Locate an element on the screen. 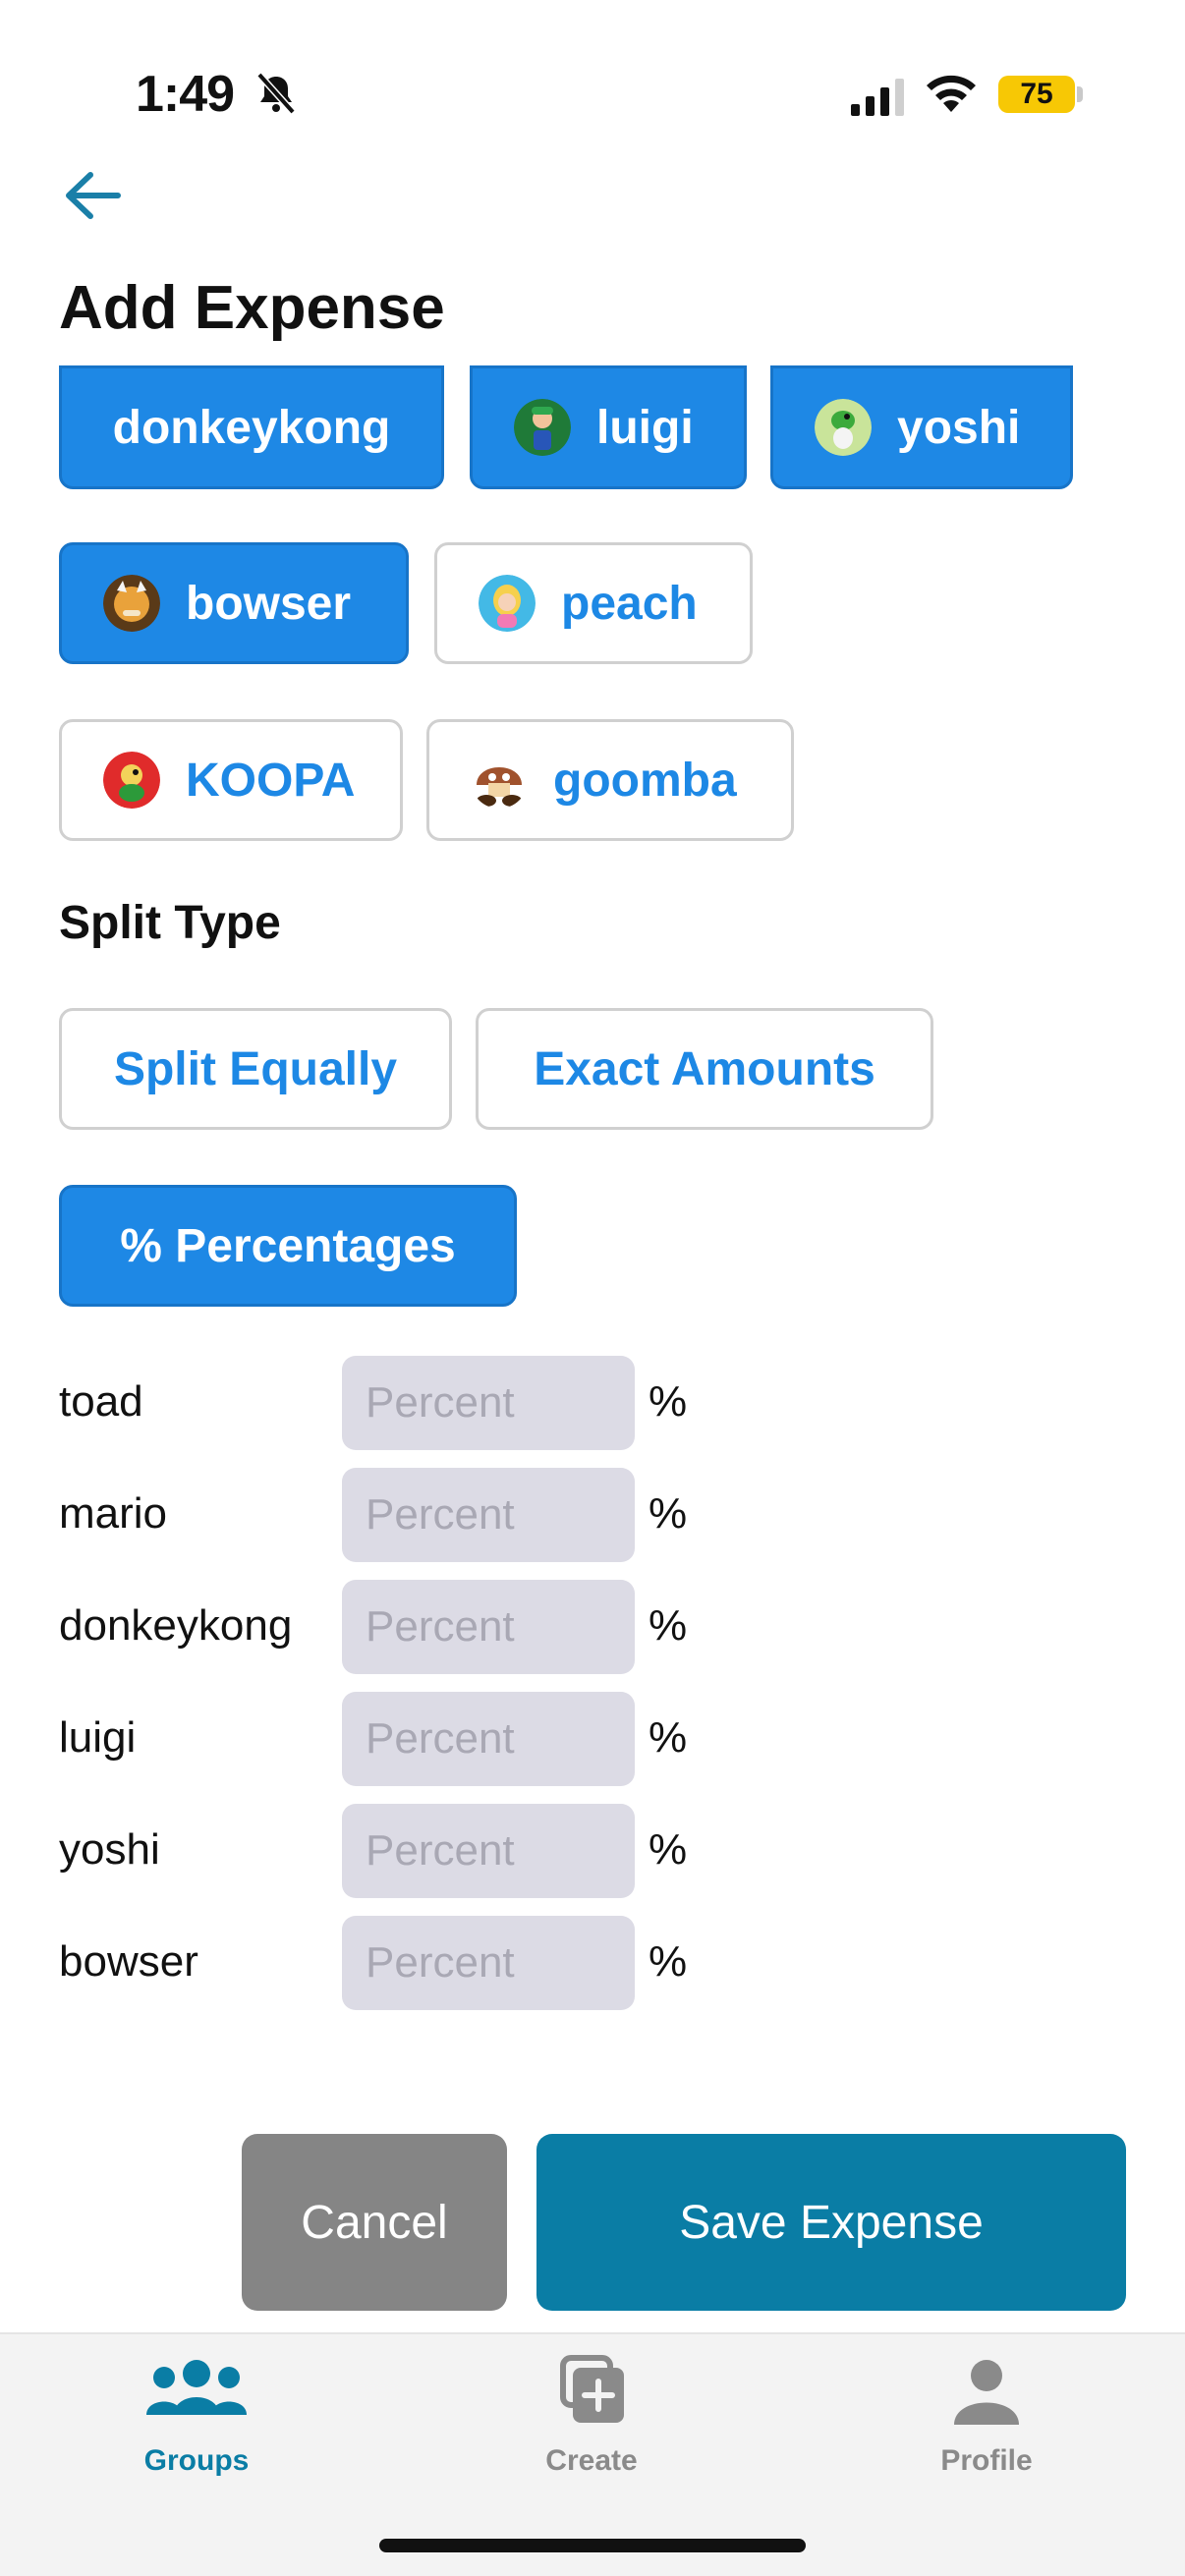  participant-label: bowser is located at coordinates (269, 603).